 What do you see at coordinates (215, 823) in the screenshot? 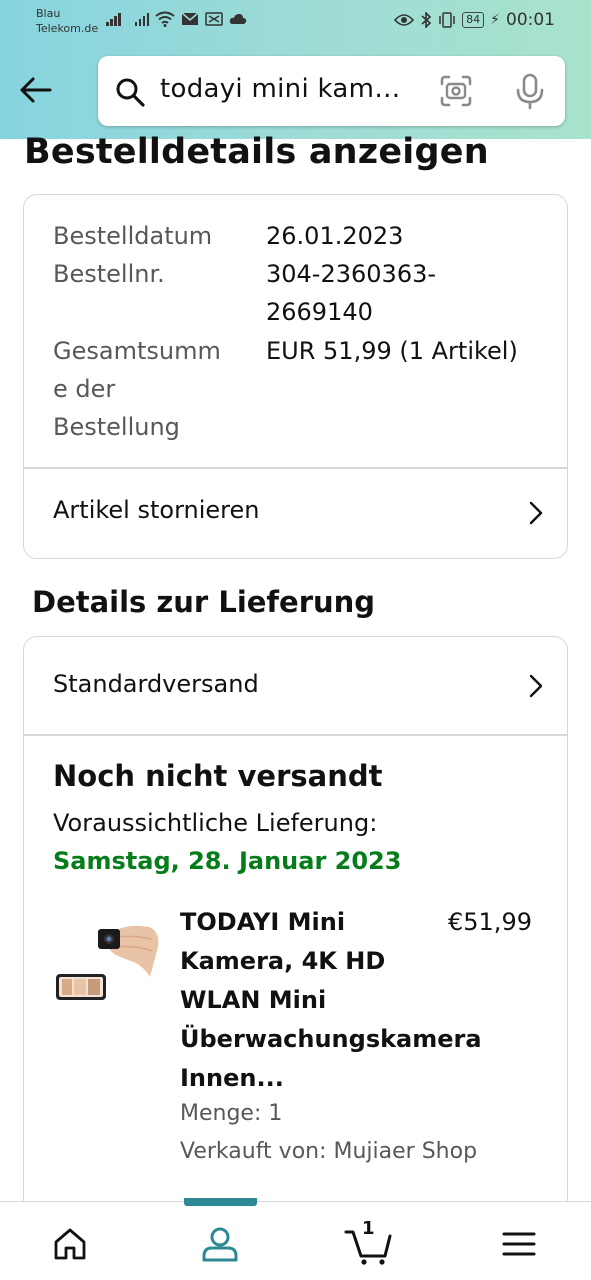
I see `expected-delivery-label: Voraussichtliche Lieferung:` at bounding box center [215, 823].